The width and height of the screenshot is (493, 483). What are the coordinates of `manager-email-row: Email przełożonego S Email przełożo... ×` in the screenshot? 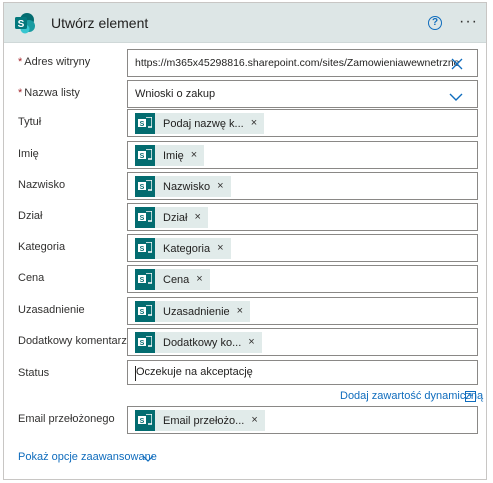 It's located at (245, 420).